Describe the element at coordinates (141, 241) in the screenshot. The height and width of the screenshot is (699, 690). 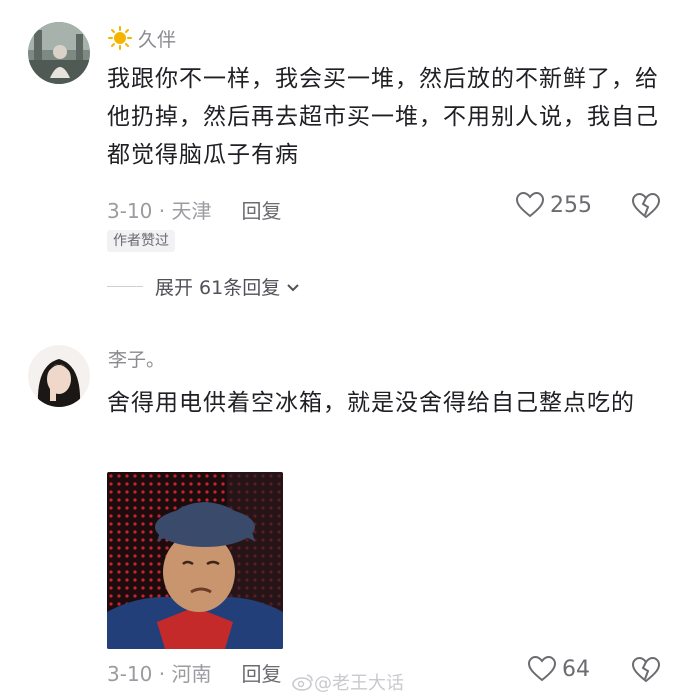
I see `author-liked-badge: 作者赞过` at that location.